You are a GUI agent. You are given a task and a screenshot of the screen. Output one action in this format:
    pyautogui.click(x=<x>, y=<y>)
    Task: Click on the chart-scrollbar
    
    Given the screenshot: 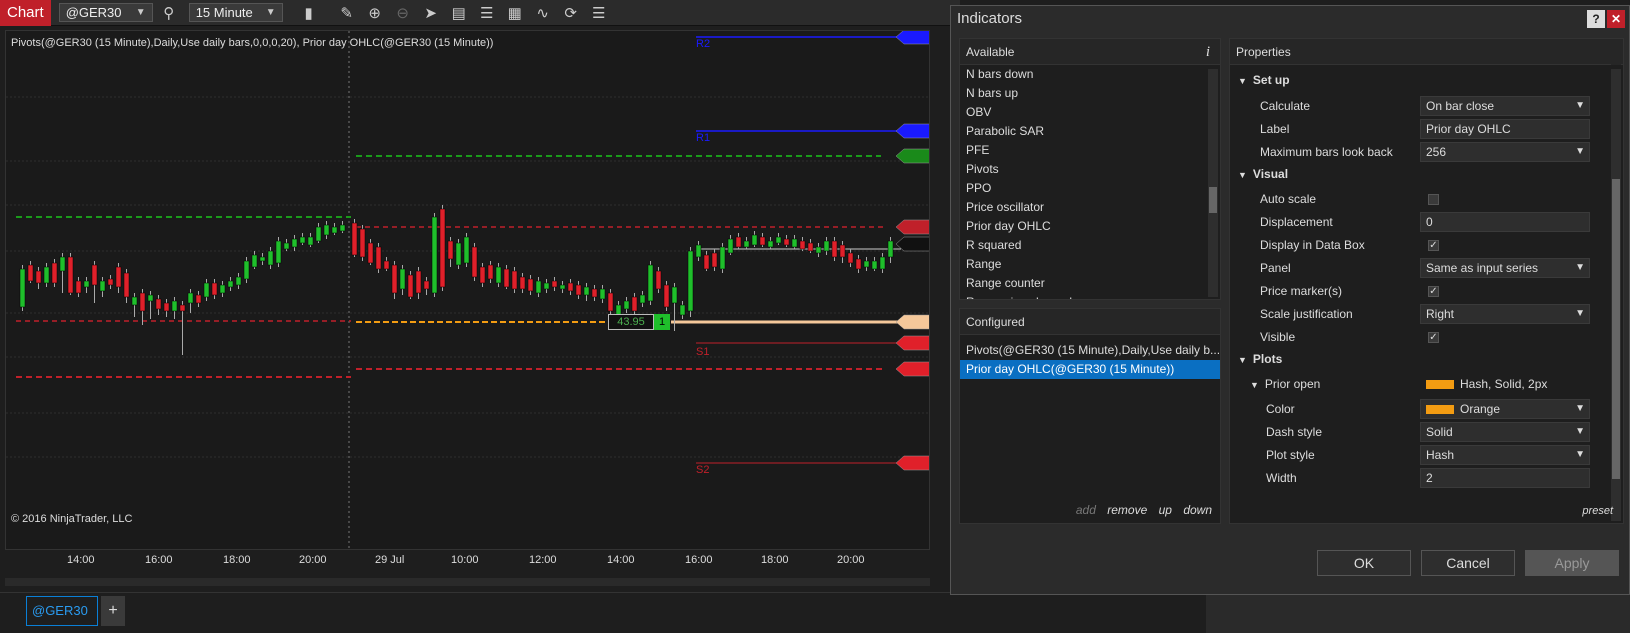 What is the action you would take?
    pyautogui.click(x=467, y=582)
    